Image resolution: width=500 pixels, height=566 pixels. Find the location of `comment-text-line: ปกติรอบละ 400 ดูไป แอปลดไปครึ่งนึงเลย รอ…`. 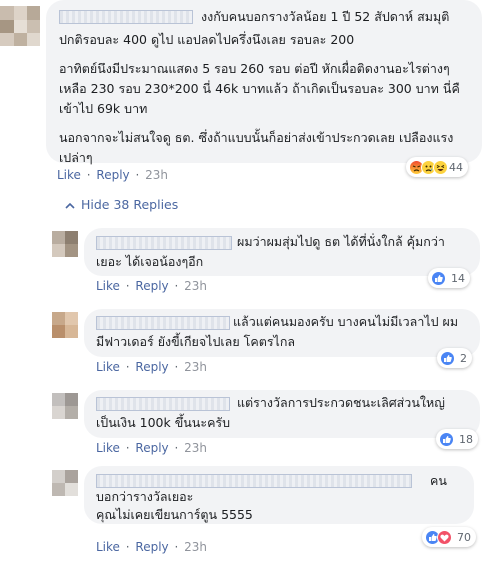

comment-text-line: ปกติรอบละ 400 ดูไป แอปลดไปครึ่งนึงเลย รอ… is located at coordinates (207, 39).